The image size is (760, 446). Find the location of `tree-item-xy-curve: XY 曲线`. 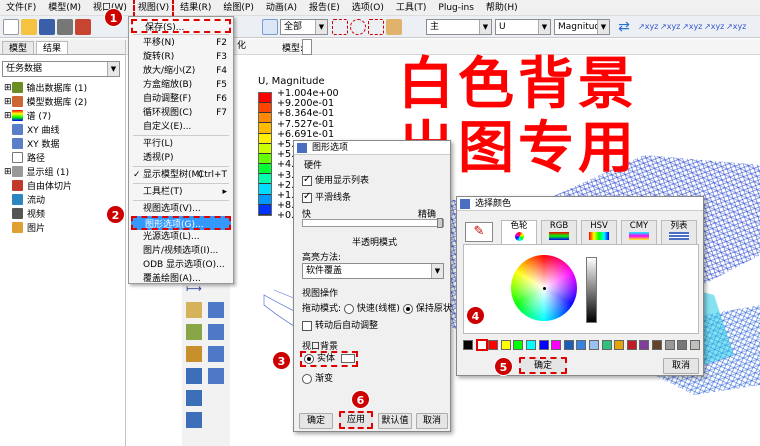

tree-item-xy-curve: XY 曲线 is located at coordinates (36, 129).